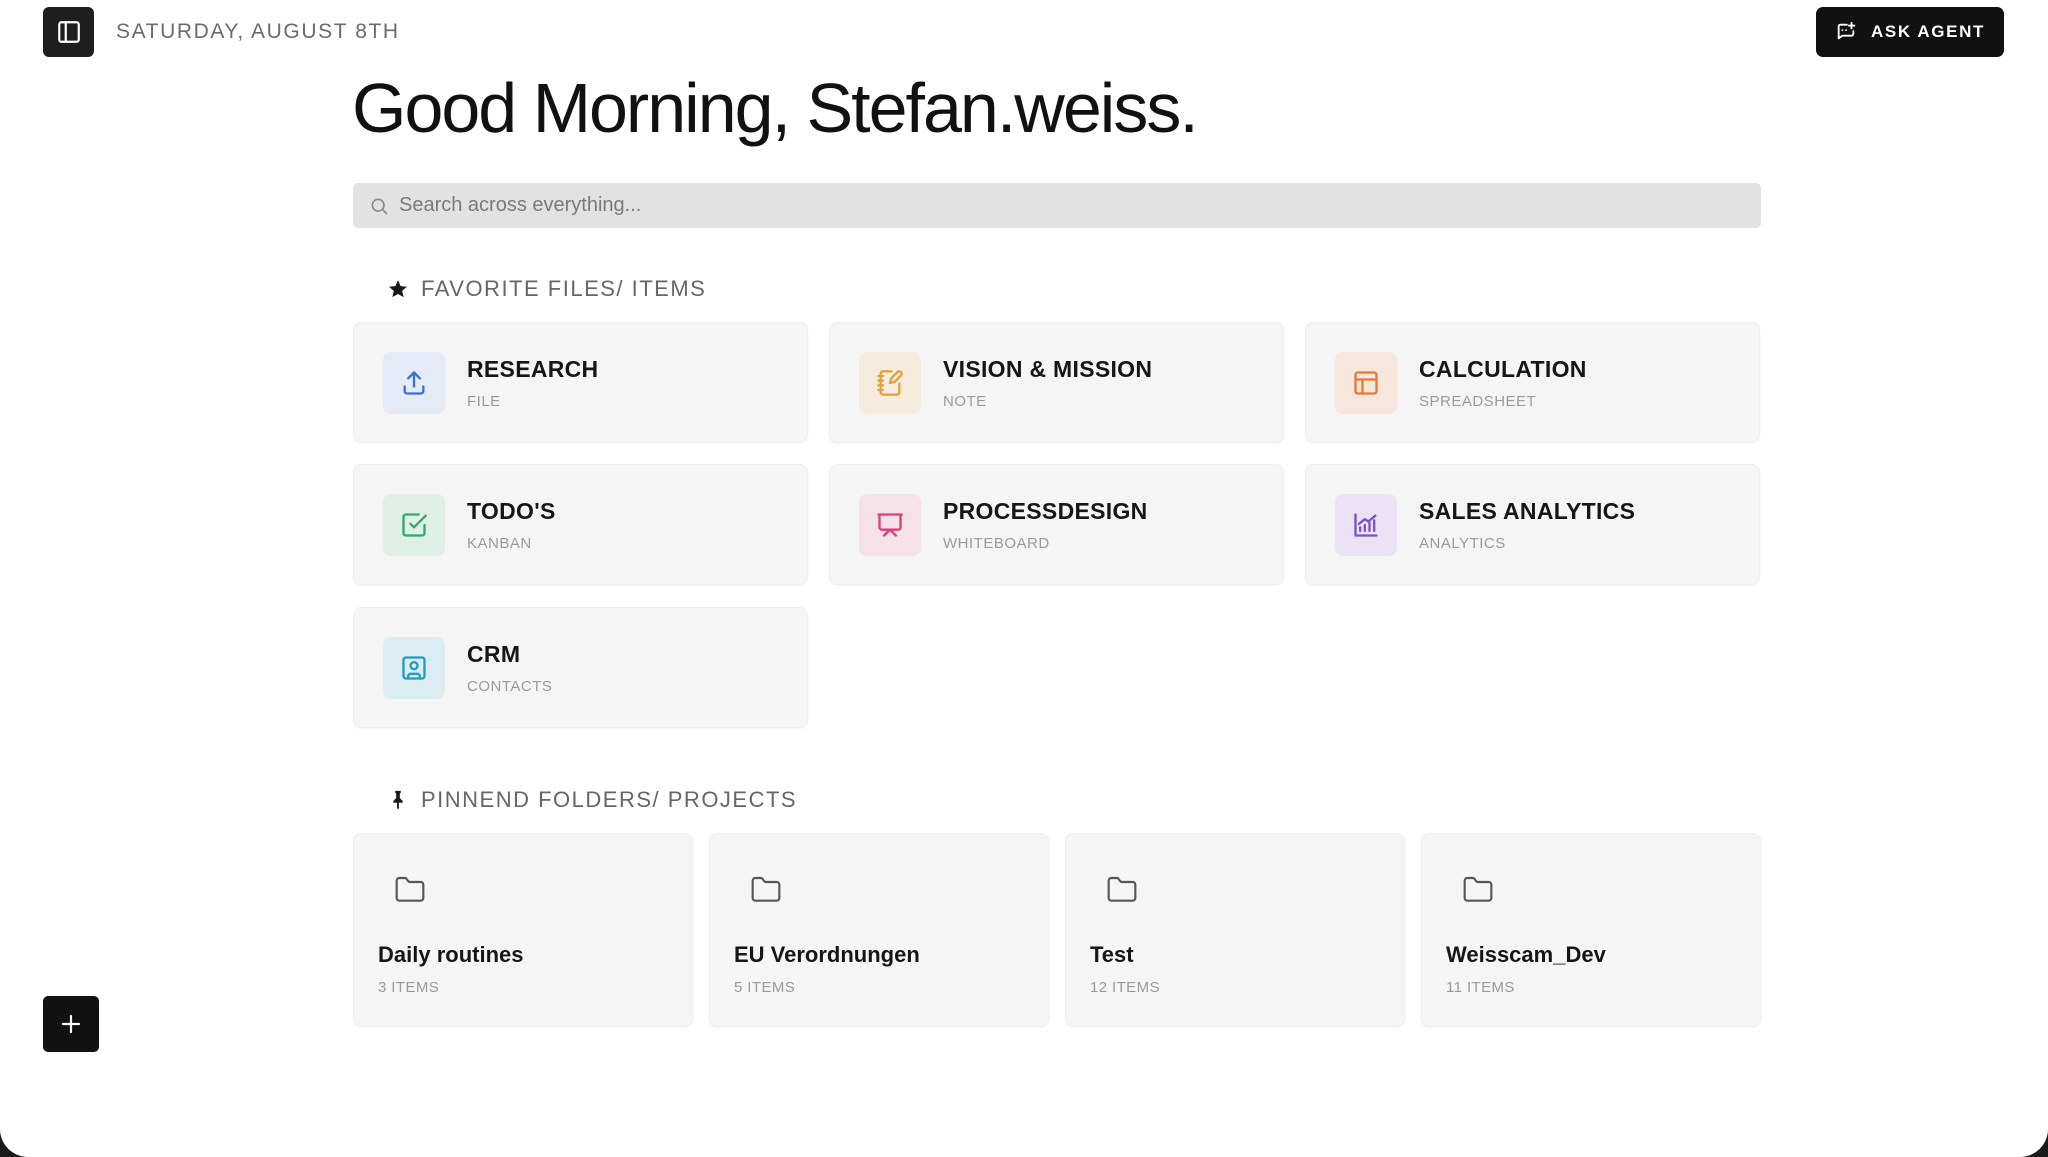 The height and width of the screenshot is (1157, 2048). What do you see at coordinates (398, 800) in the screenshot?
I see `pin-icon` at bounding box center [398, 800].